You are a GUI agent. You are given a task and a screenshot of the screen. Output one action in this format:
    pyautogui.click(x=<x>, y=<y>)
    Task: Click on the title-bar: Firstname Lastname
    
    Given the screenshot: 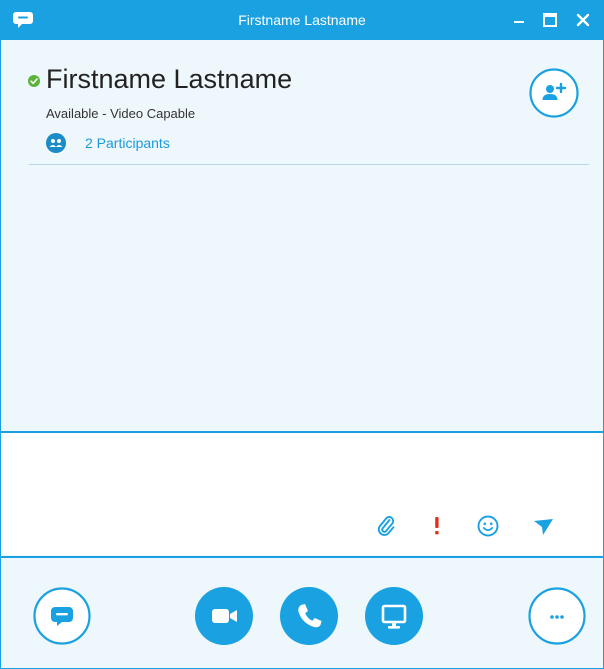 What is the action you would take?
    pyautogui.click(x=302, y=20)
    